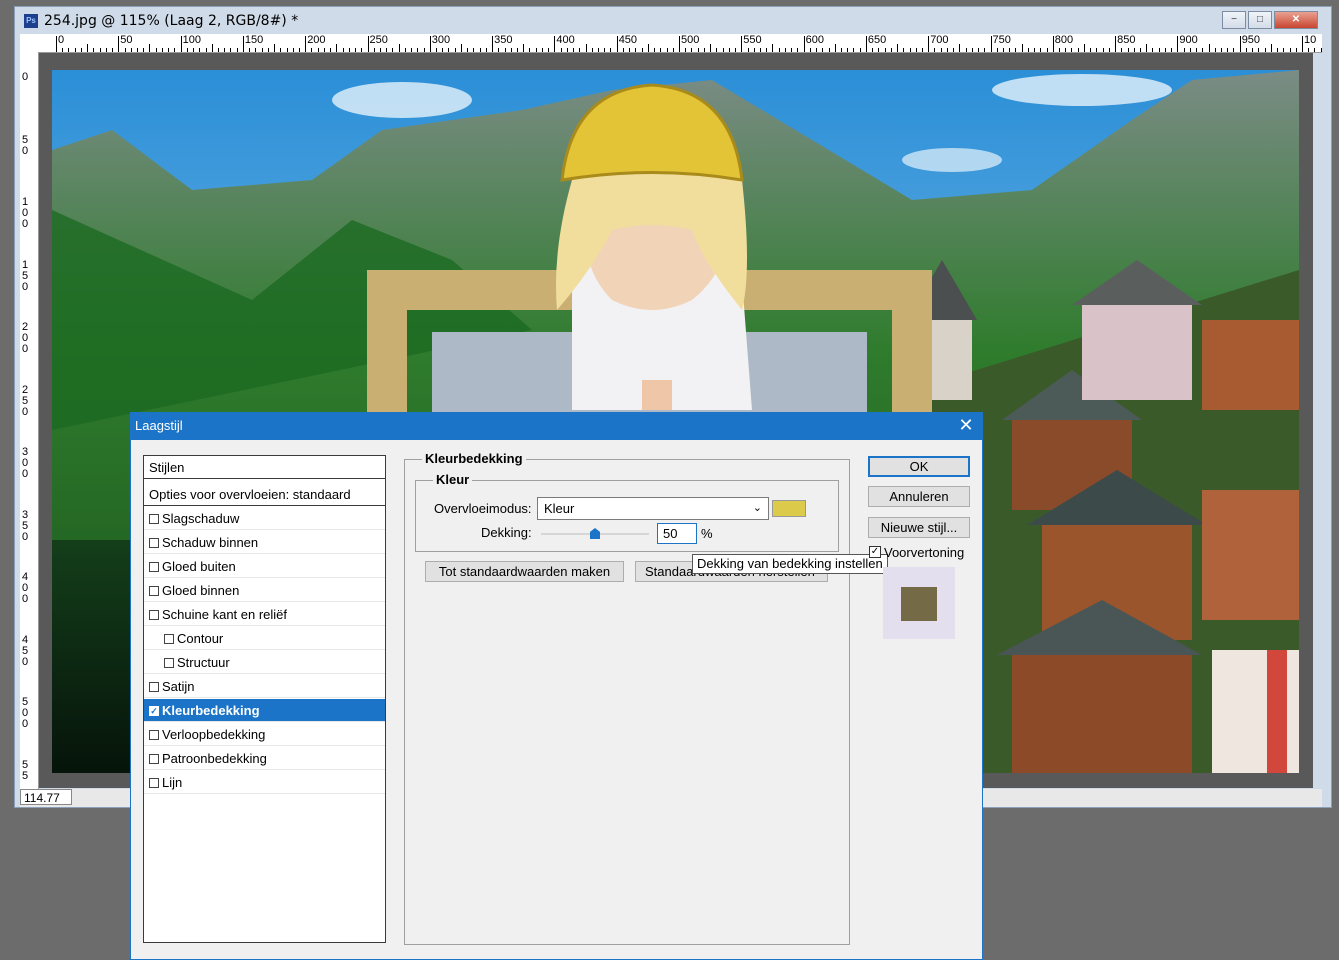 The image size is (1339, 960). What do you see at coordinates (264, 782) in the screenshot?
I see `style-item: Lijn` at bounding box center [264, 782].